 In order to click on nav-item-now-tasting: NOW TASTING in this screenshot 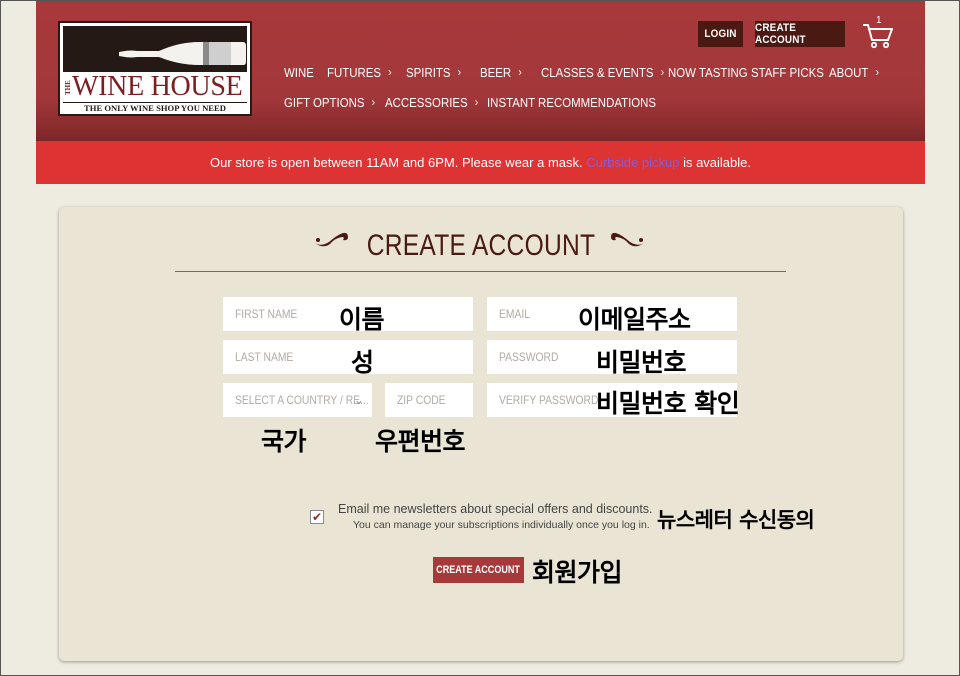, I will do `click(708, 72)`.